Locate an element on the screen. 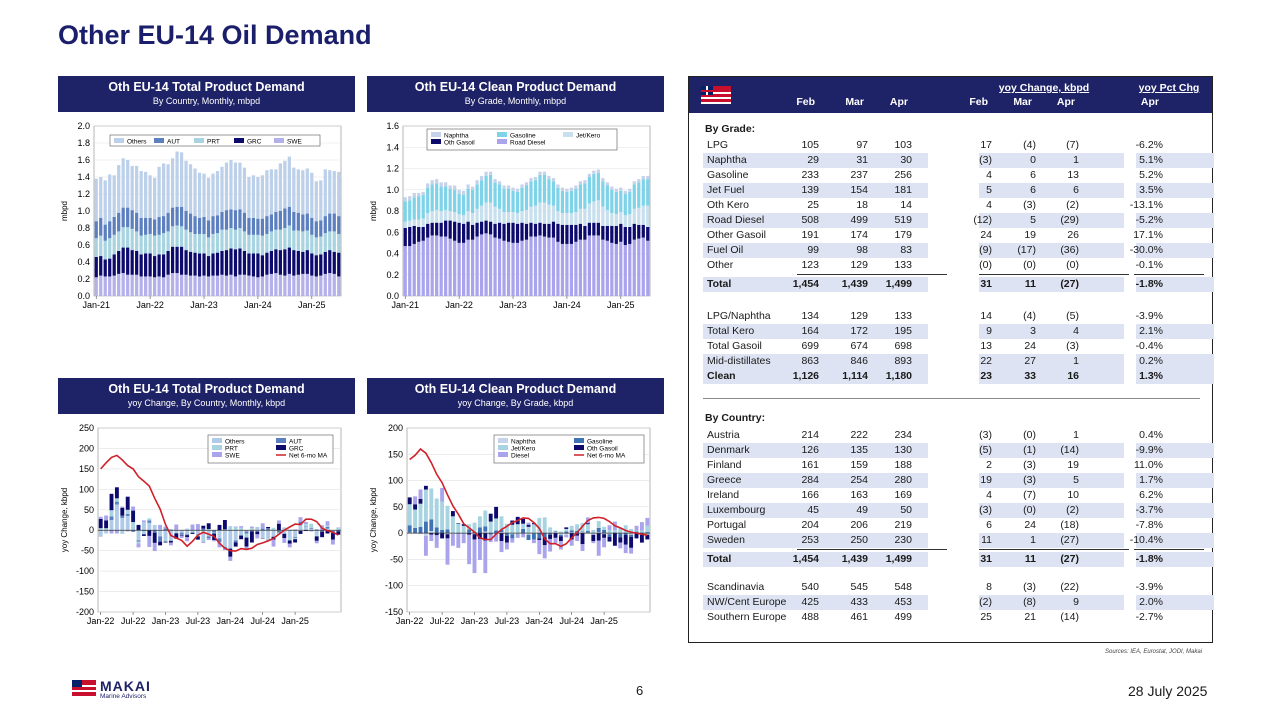 Image resolution: width=1280 pixels, height=720 pixels. cell-value: 1,114 is located at coordinates (855, 376).